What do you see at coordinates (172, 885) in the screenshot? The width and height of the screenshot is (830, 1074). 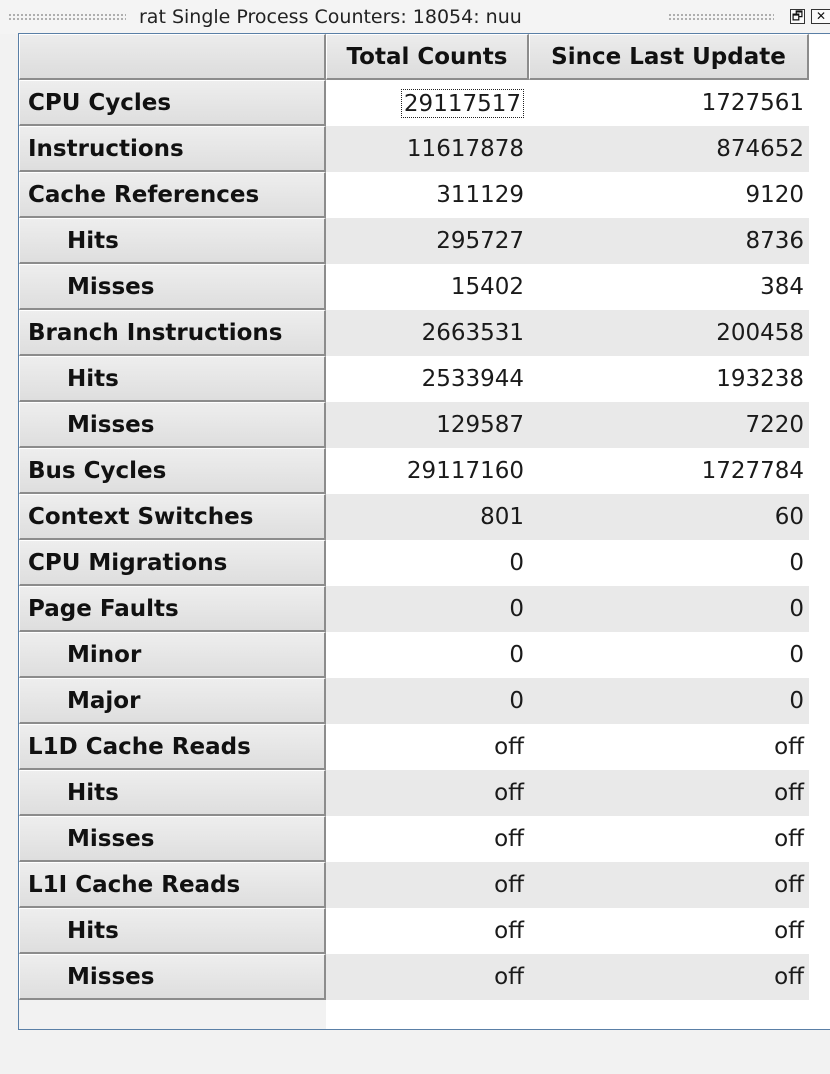 I see `row-header: L1I Cache Reads` at bounding box center [172, 885].